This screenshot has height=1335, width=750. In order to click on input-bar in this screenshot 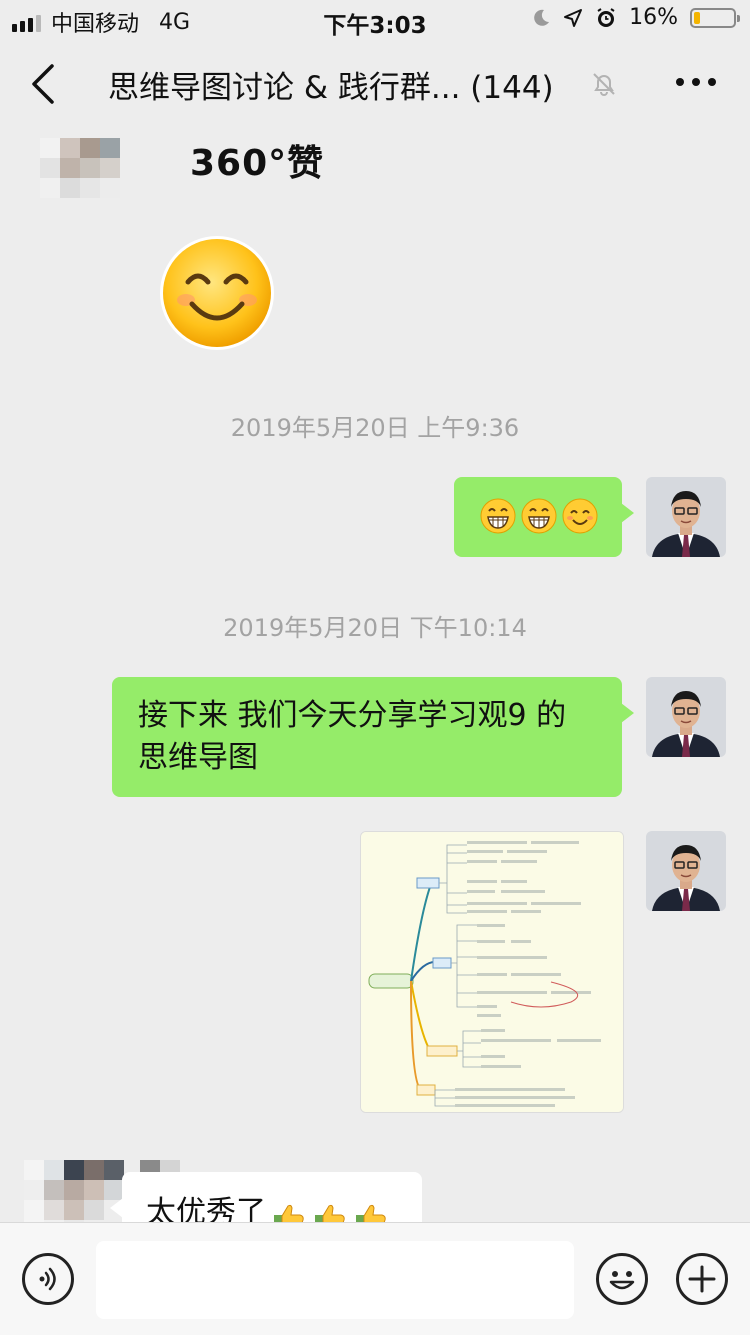, I will do `click(375, 1278)`.